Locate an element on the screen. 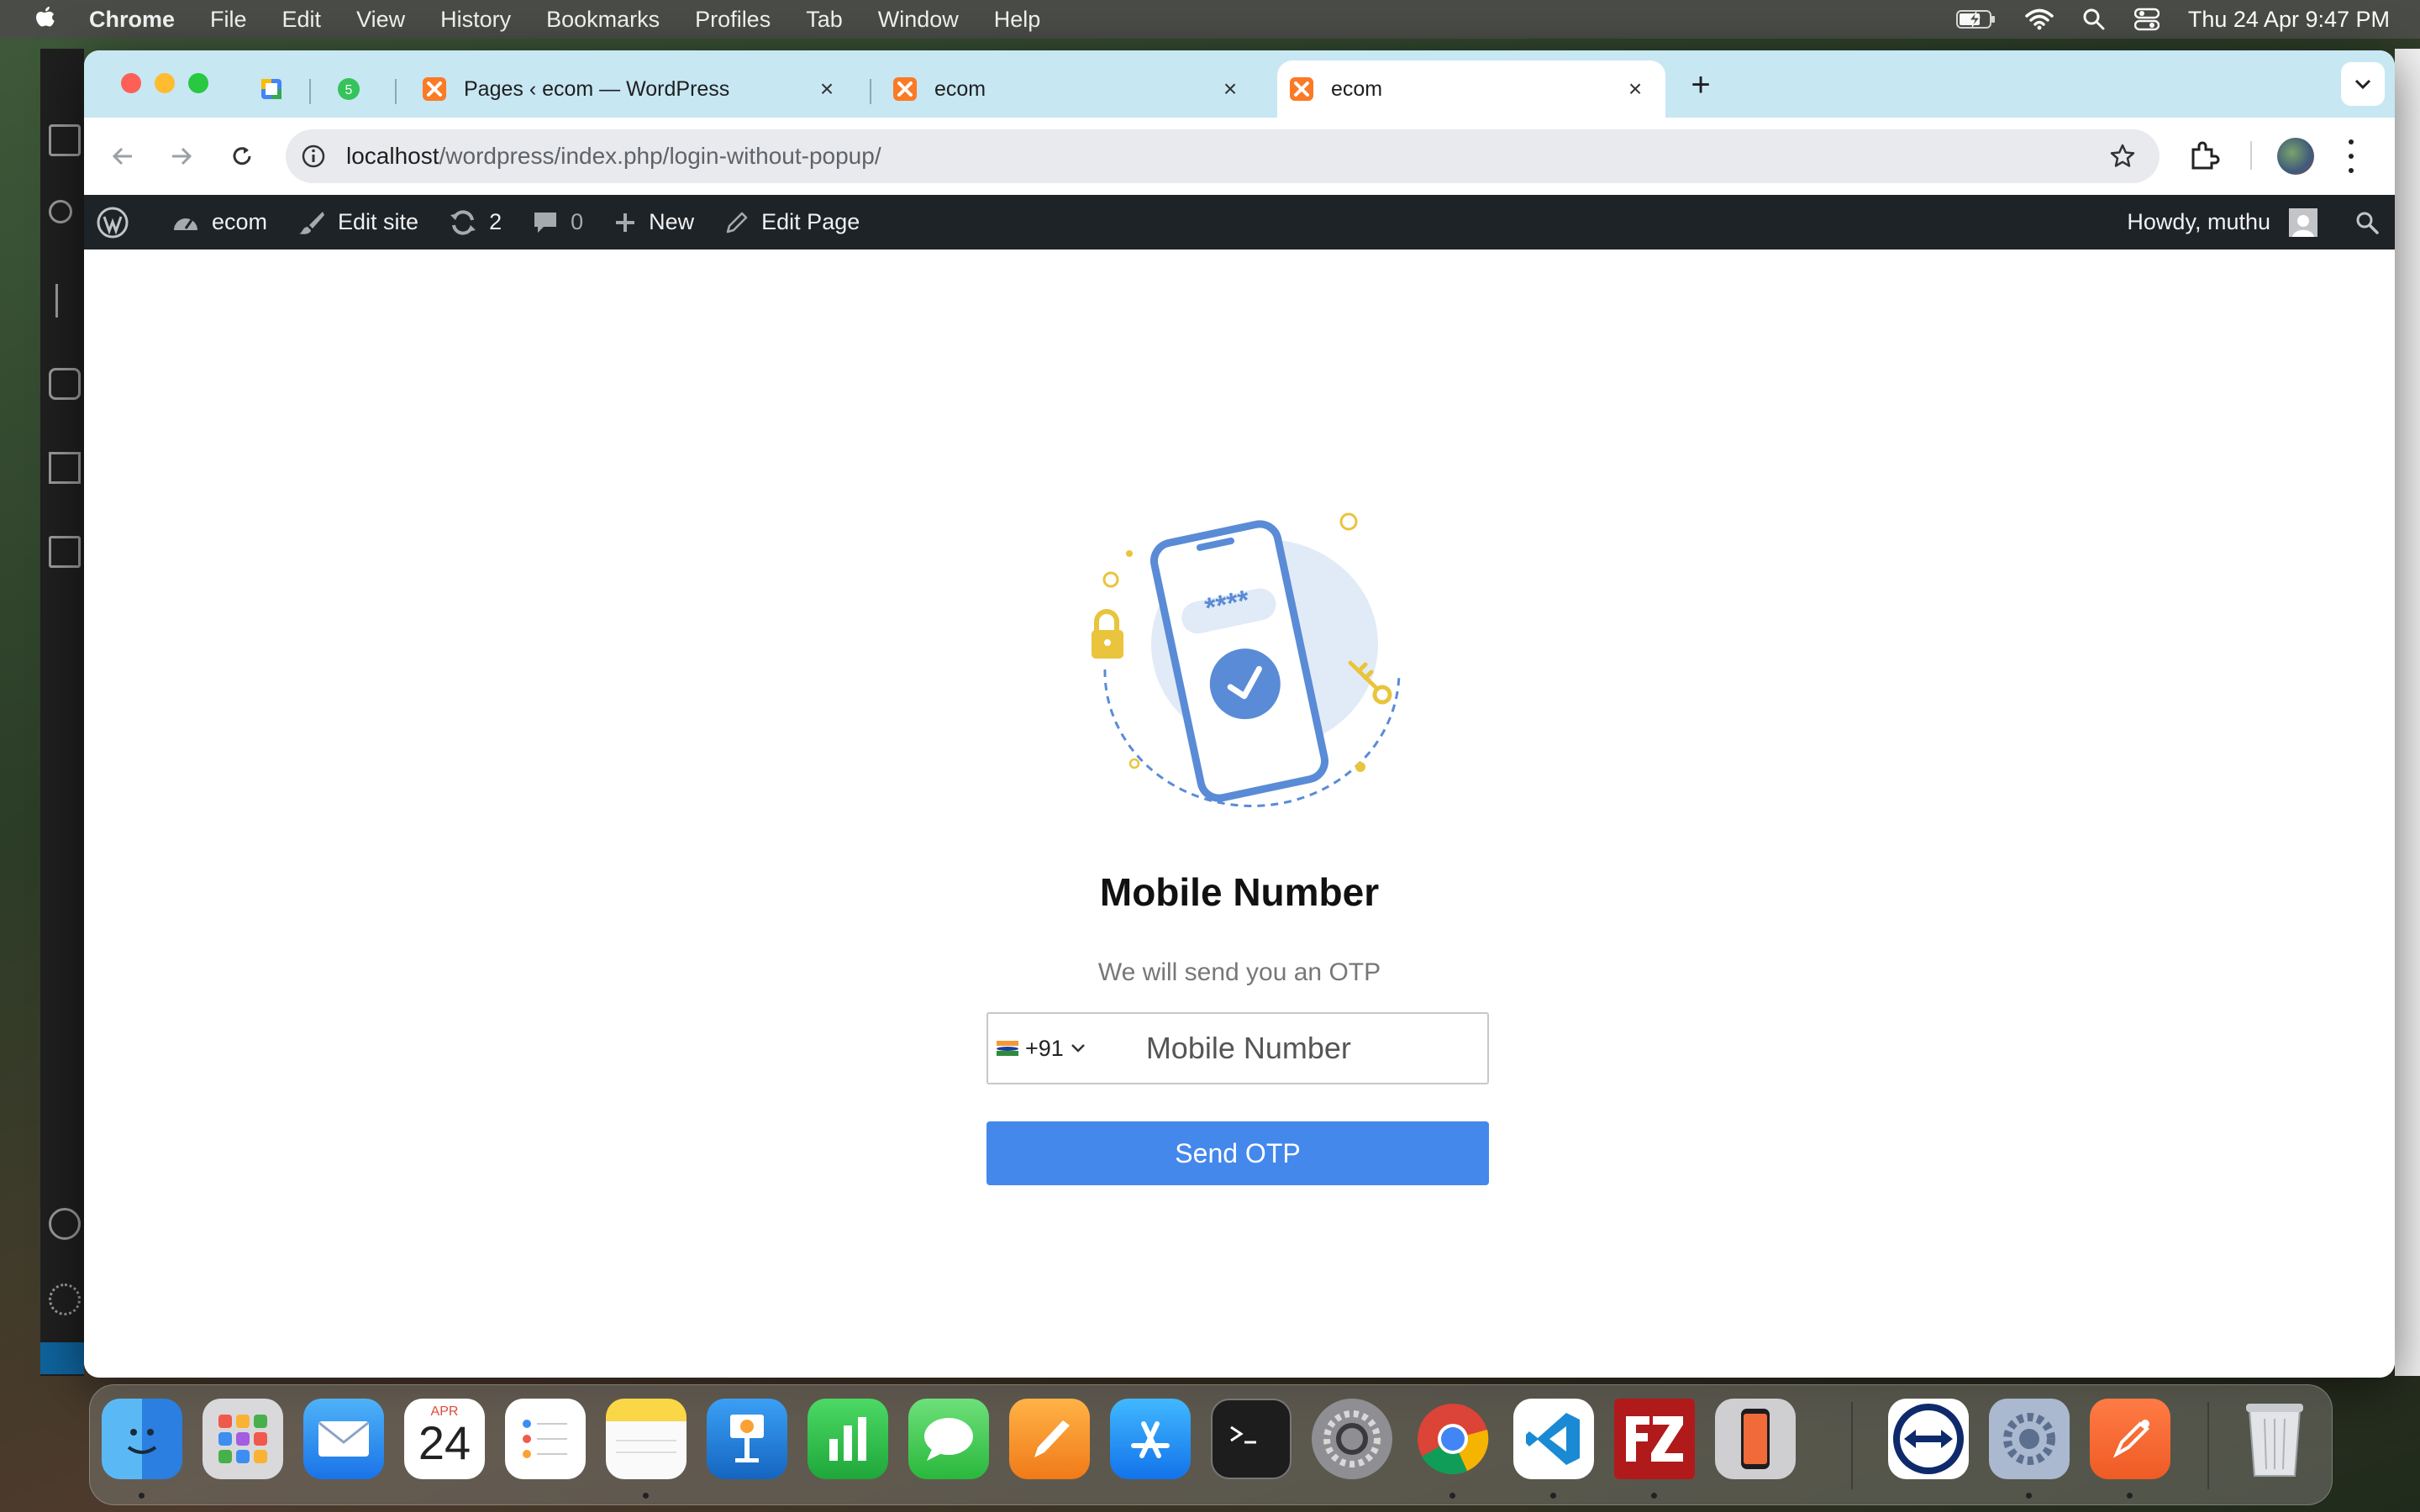 This screenshot has height=1512, width=2420. mail-icon is located at coordinates (344, 1439).